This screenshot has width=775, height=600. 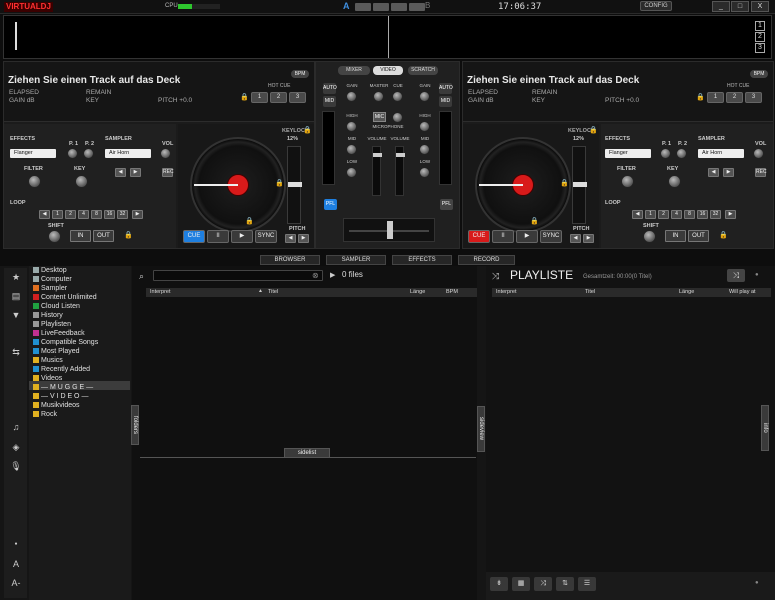 What do you see at coordinates (329, 101) in the screenshot?
I see `mid-left-button: MID` at bounding box center [329, 101].